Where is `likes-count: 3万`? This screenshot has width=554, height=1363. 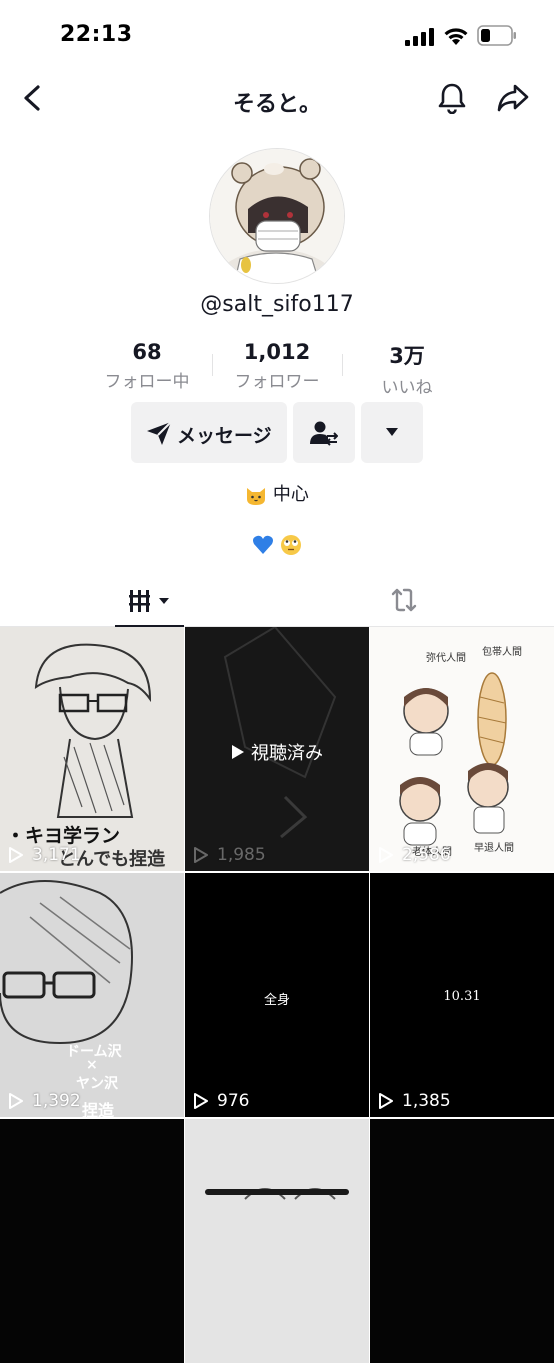 likes-count: 3万 is located at coordinates (407, 356).